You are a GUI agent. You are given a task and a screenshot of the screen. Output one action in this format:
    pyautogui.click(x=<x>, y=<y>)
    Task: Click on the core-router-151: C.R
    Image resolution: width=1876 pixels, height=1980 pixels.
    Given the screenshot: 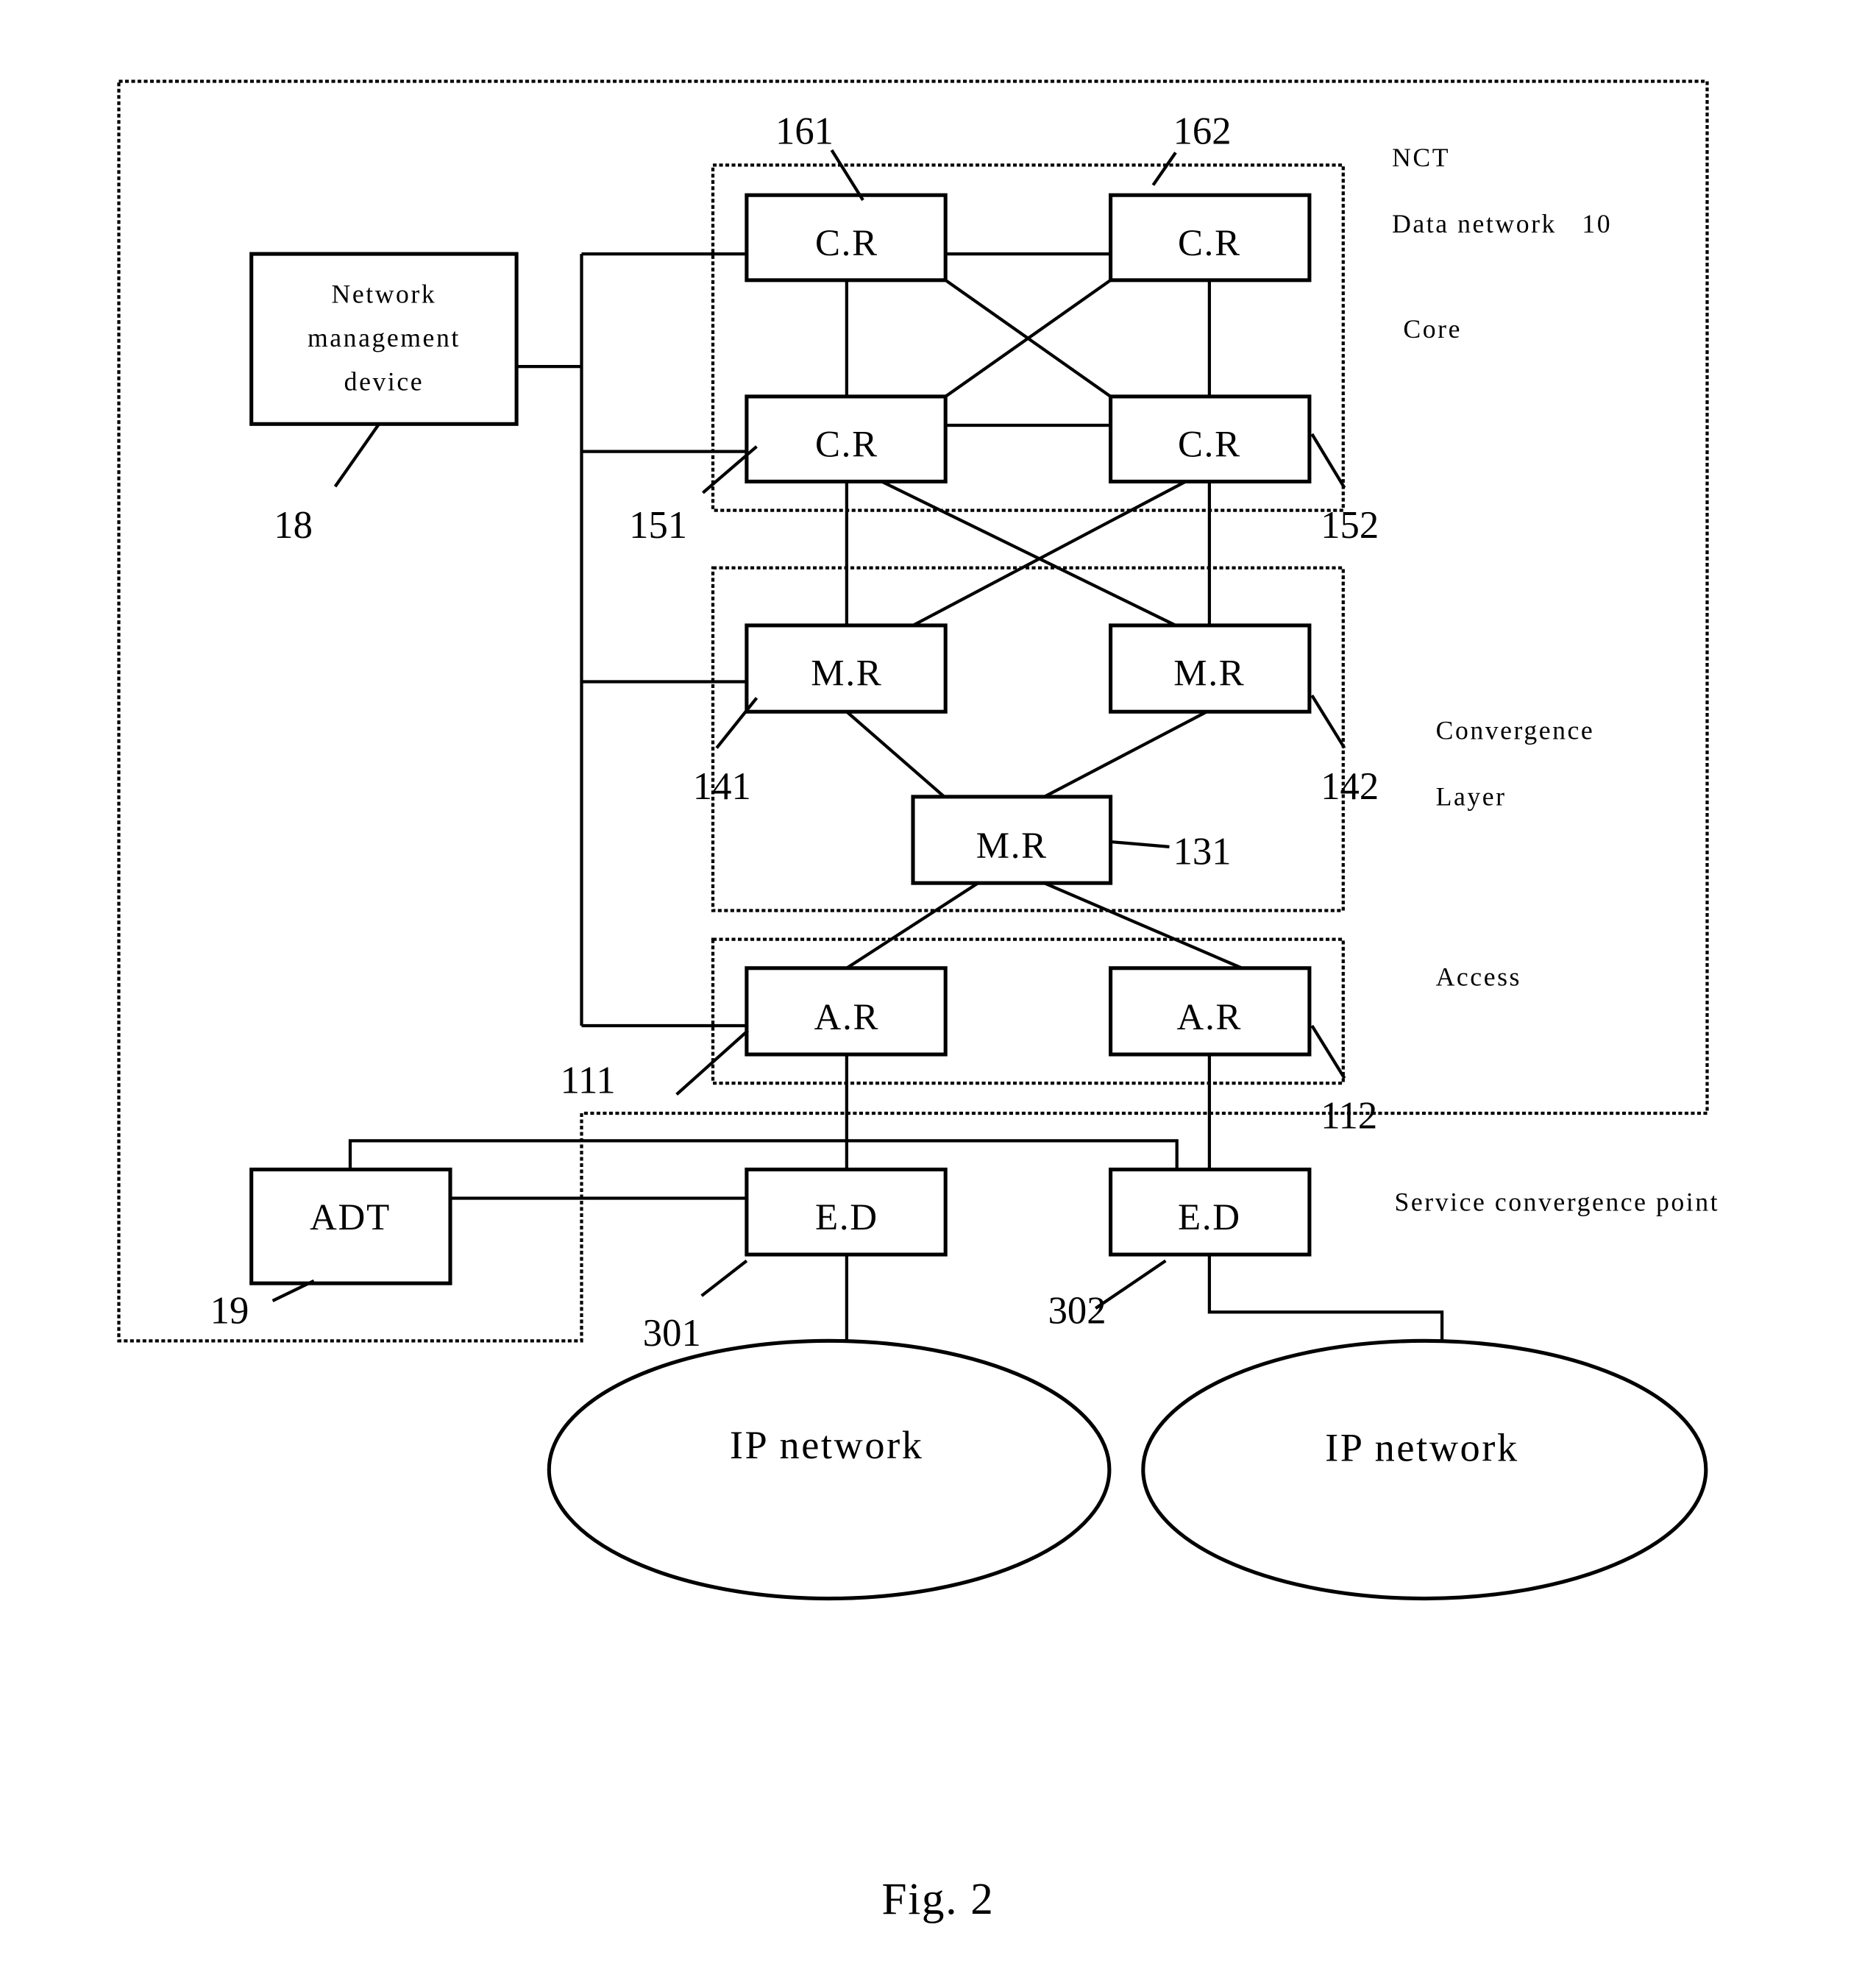 What is the action you would take?
    pyautogui.click(x=846, y=439)
    